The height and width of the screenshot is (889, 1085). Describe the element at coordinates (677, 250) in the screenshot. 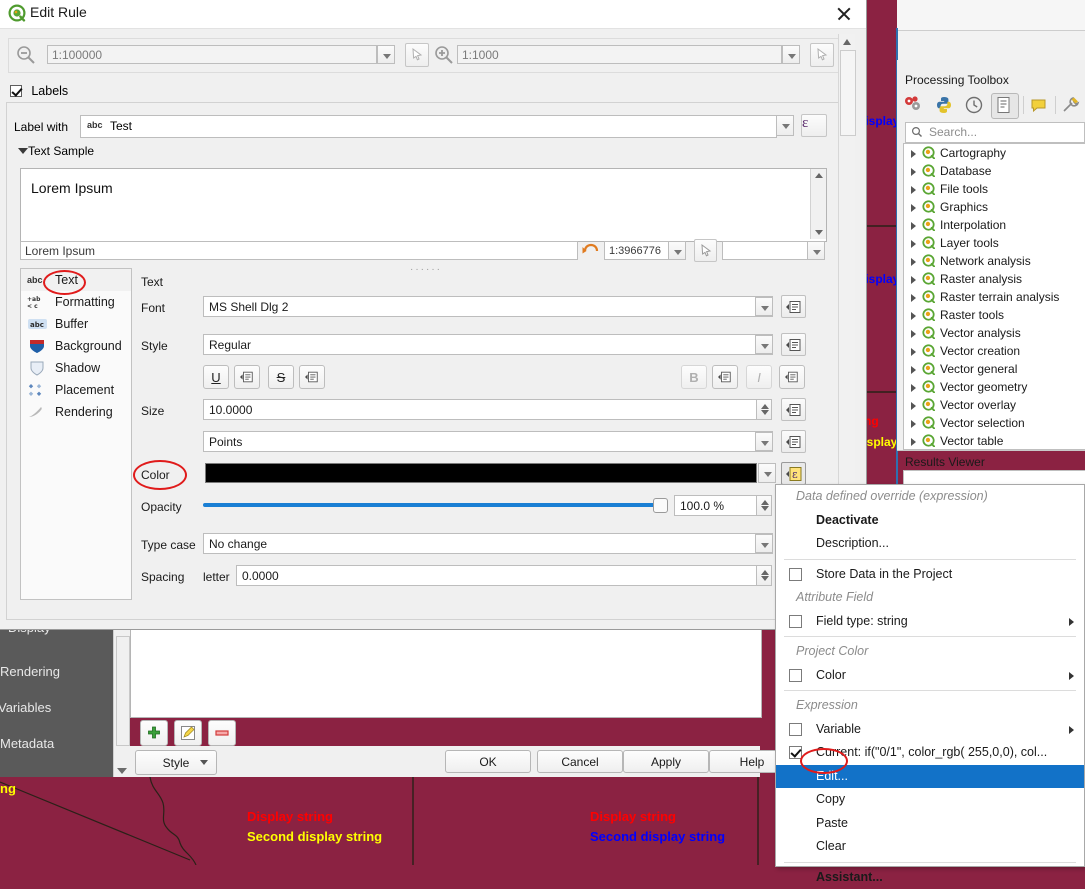

I see `sample-scale-dropdown` at that location.